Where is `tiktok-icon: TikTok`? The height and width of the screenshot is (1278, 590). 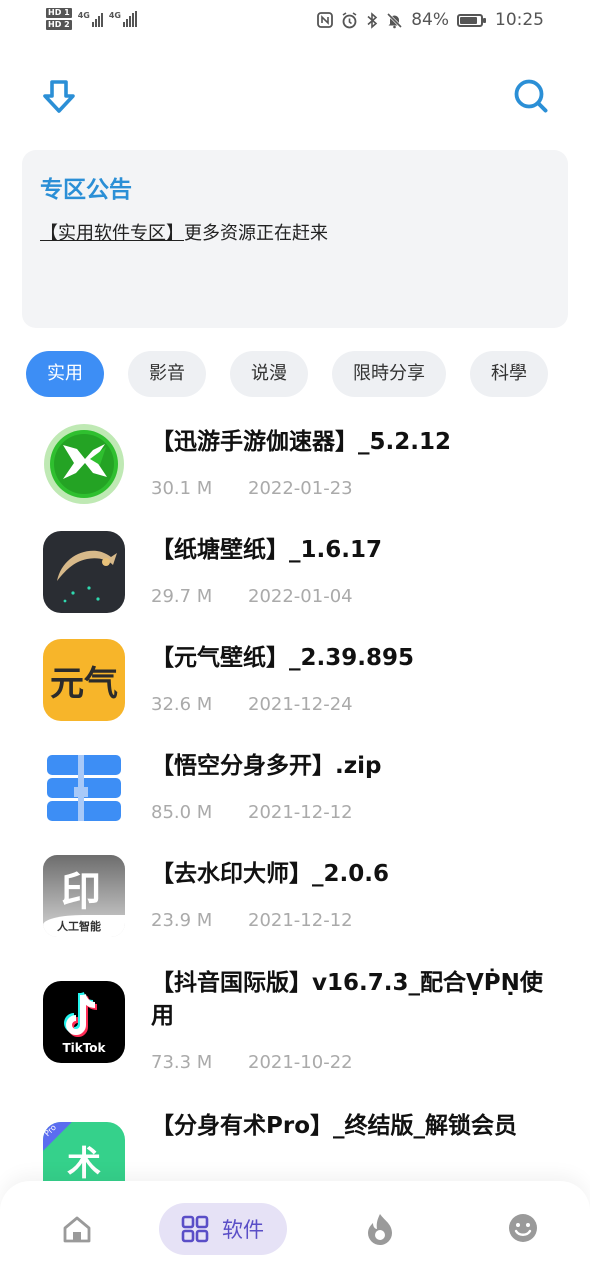
tiktok-icon: TikTok is located at coordinates (84, 1022).